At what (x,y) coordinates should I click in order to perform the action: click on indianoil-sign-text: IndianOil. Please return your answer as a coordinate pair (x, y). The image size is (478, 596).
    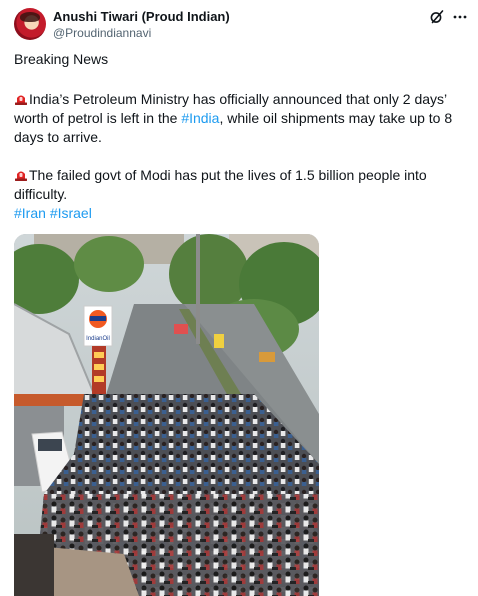
    Looking at the image, I should click on (98, 339).